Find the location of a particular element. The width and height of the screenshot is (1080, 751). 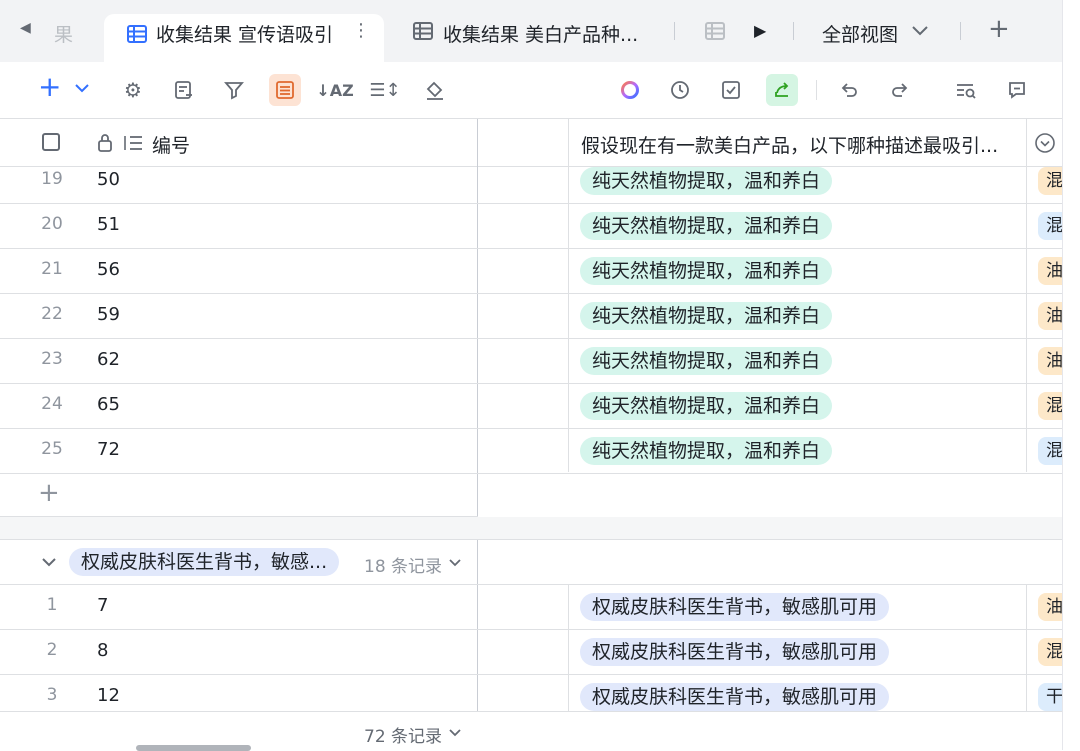

row-number: 23 is located at coordinates (52, 359).